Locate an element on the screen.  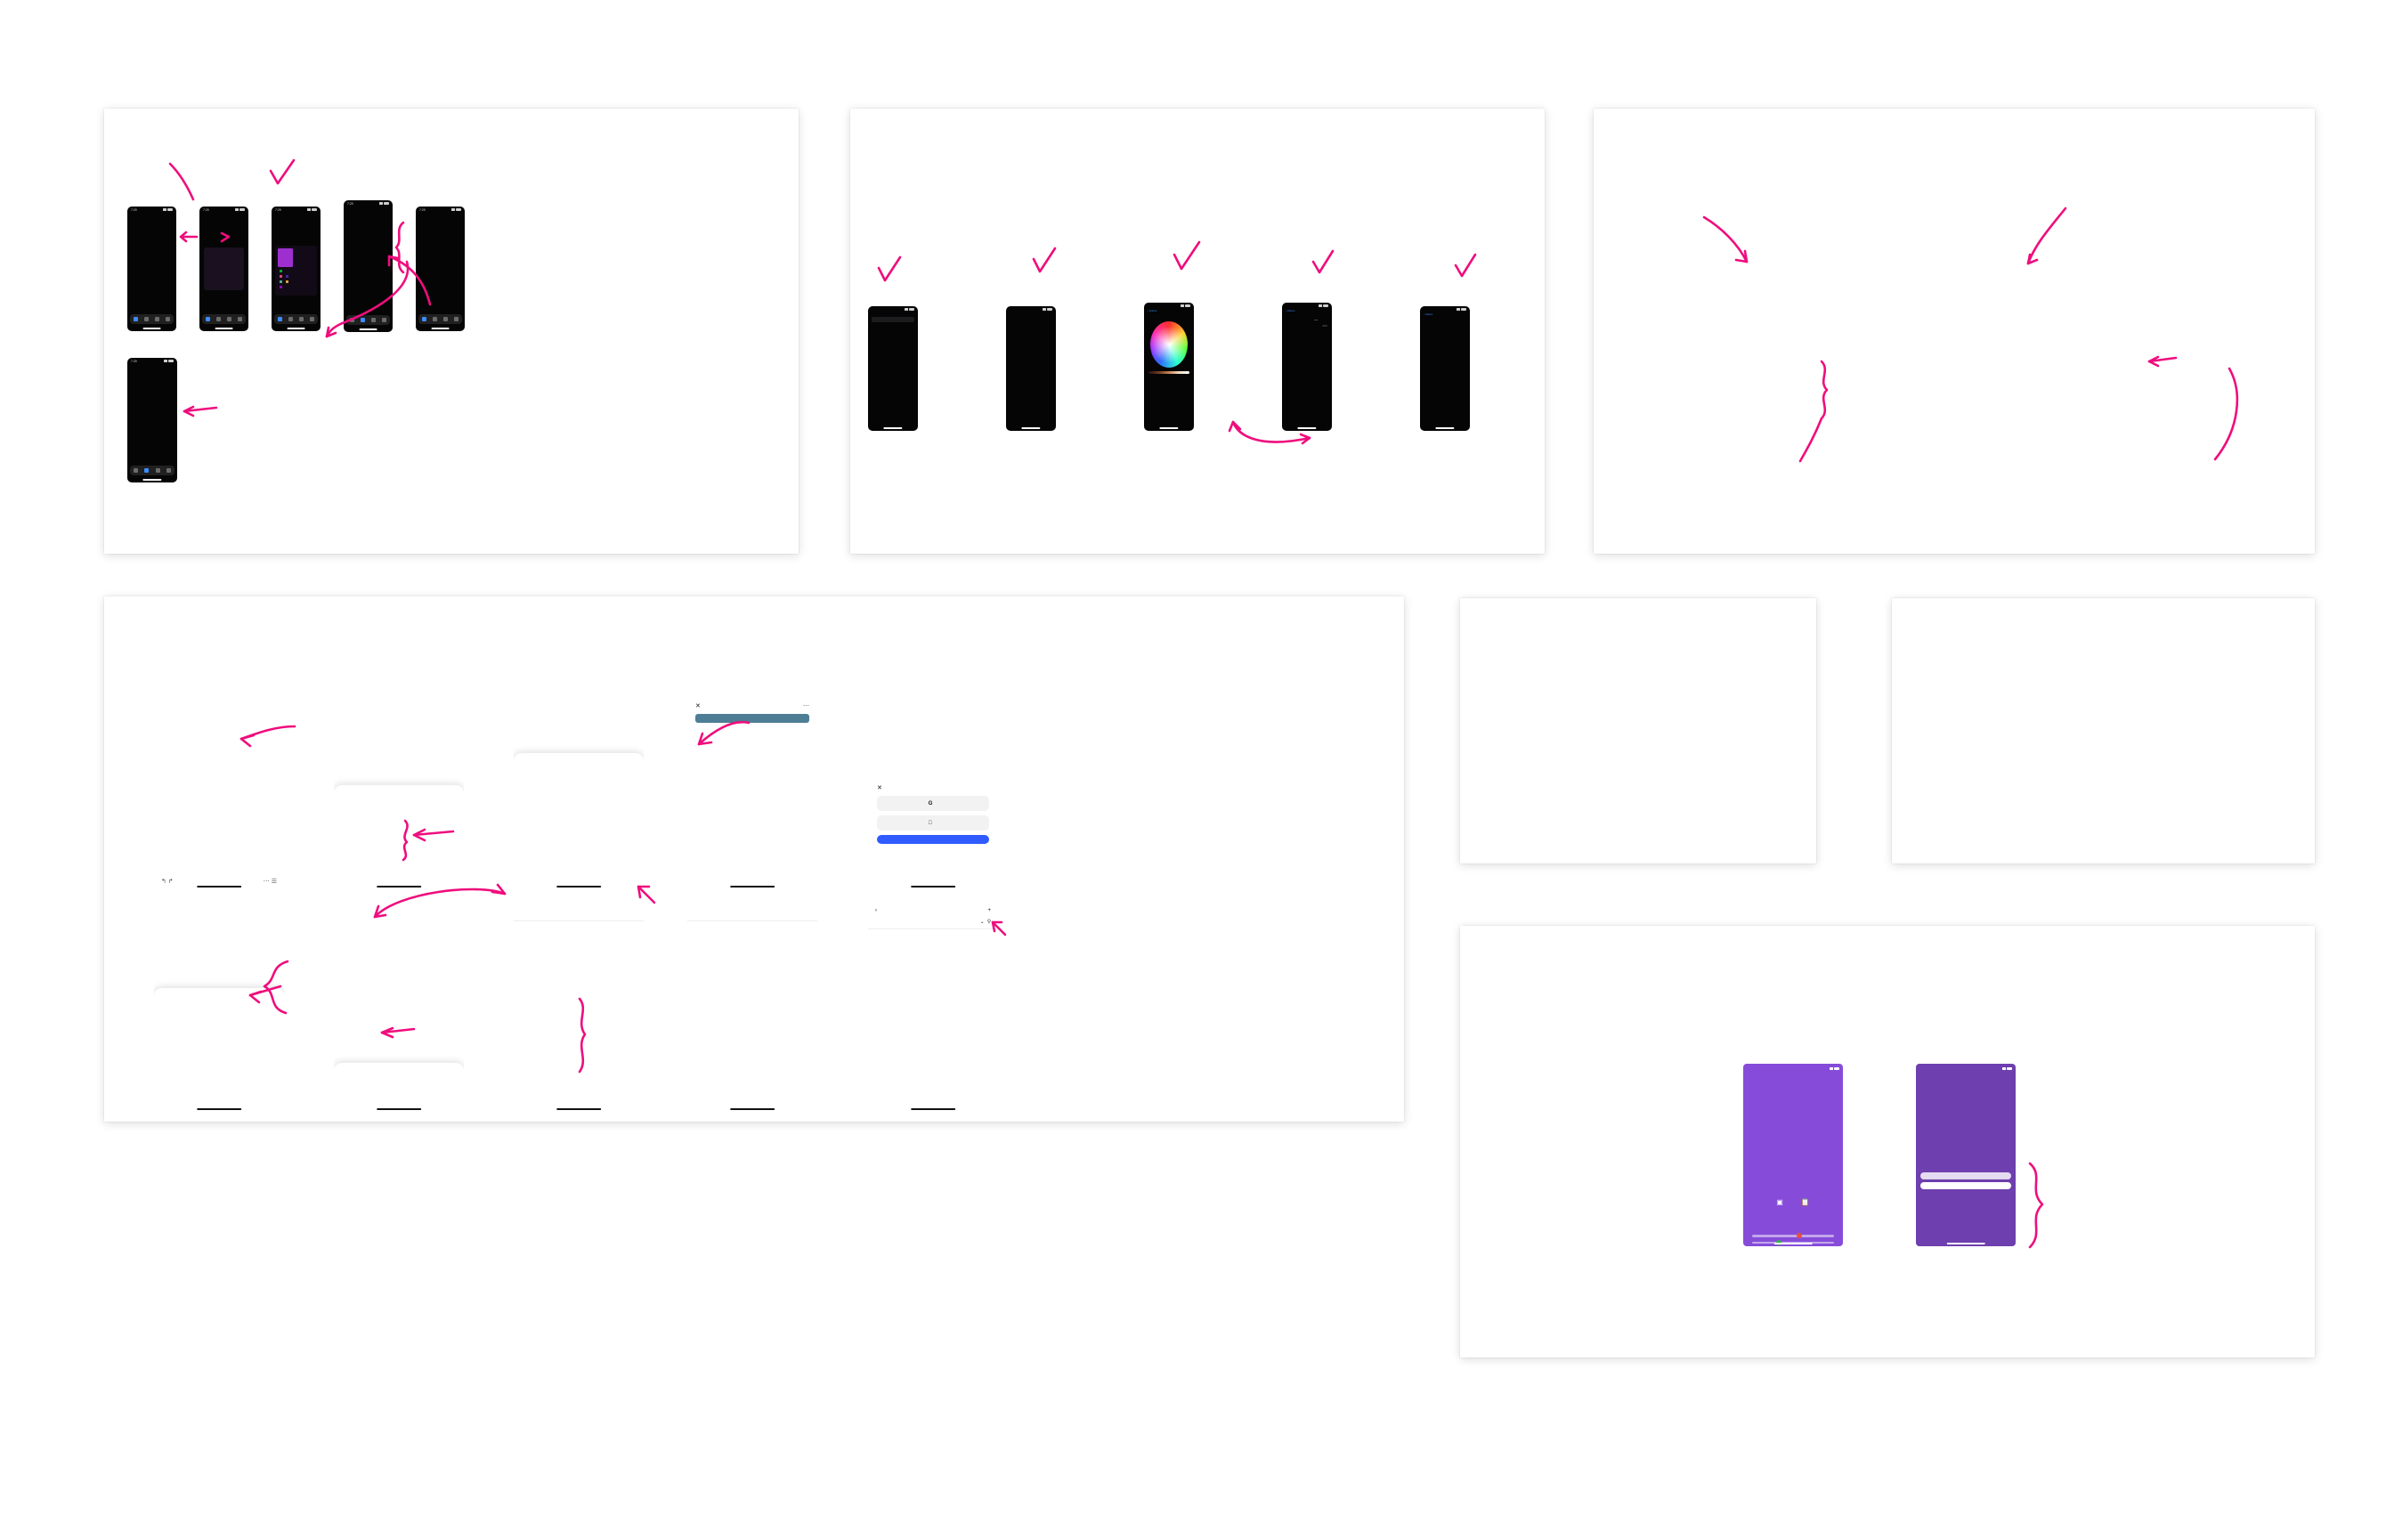
cooler-library-explore: ‹ + ⌄ ⚲ is located at coordinates (933, 1008).